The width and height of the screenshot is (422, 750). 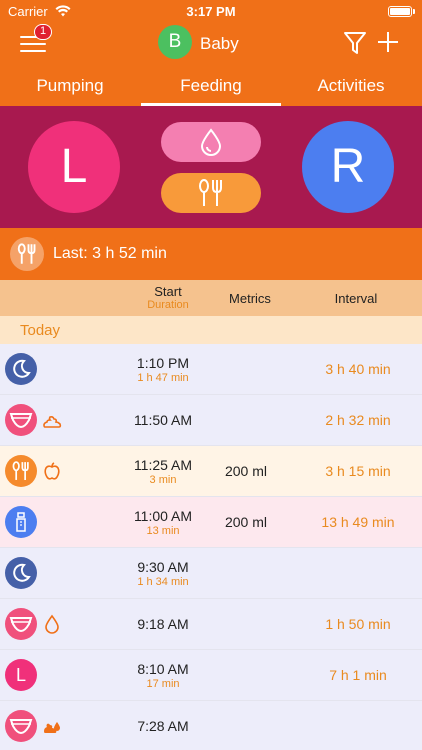 I want to click on tab-bar: Pumping Feeding Activities, so click(x=211, y=86).